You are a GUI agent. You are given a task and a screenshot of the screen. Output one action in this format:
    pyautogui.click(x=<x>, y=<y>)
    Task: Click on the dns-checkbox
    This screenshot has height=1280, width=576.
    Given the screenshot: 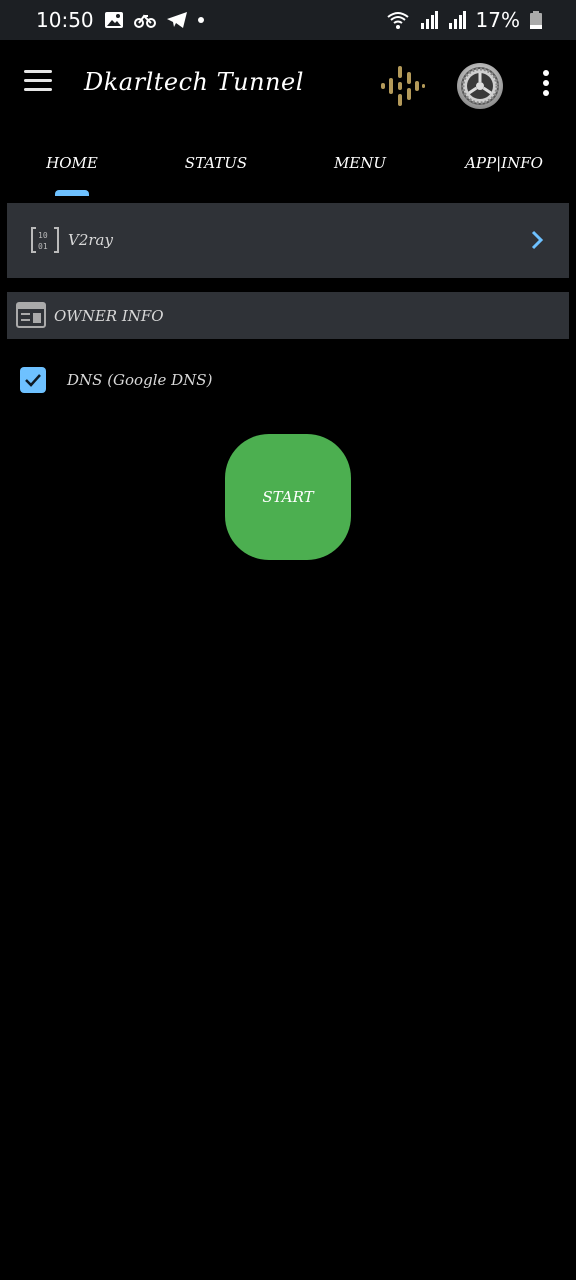 What is the action you would take?
    pyautogui.click(x=33, y=380)
    